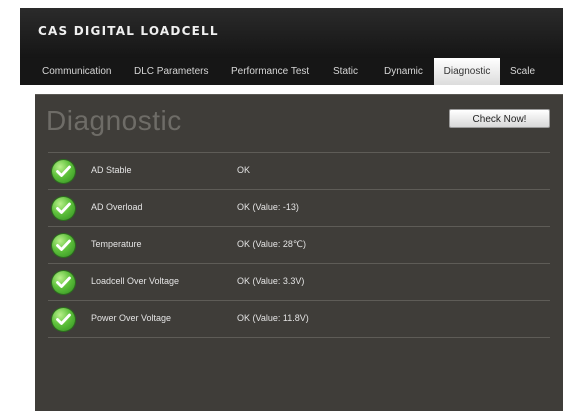 The image size is (563, 411). Describe the element at coordinates (268, 207) in the screenshot. I see `diagnostic-status: OK (Value: -13)` at that location.